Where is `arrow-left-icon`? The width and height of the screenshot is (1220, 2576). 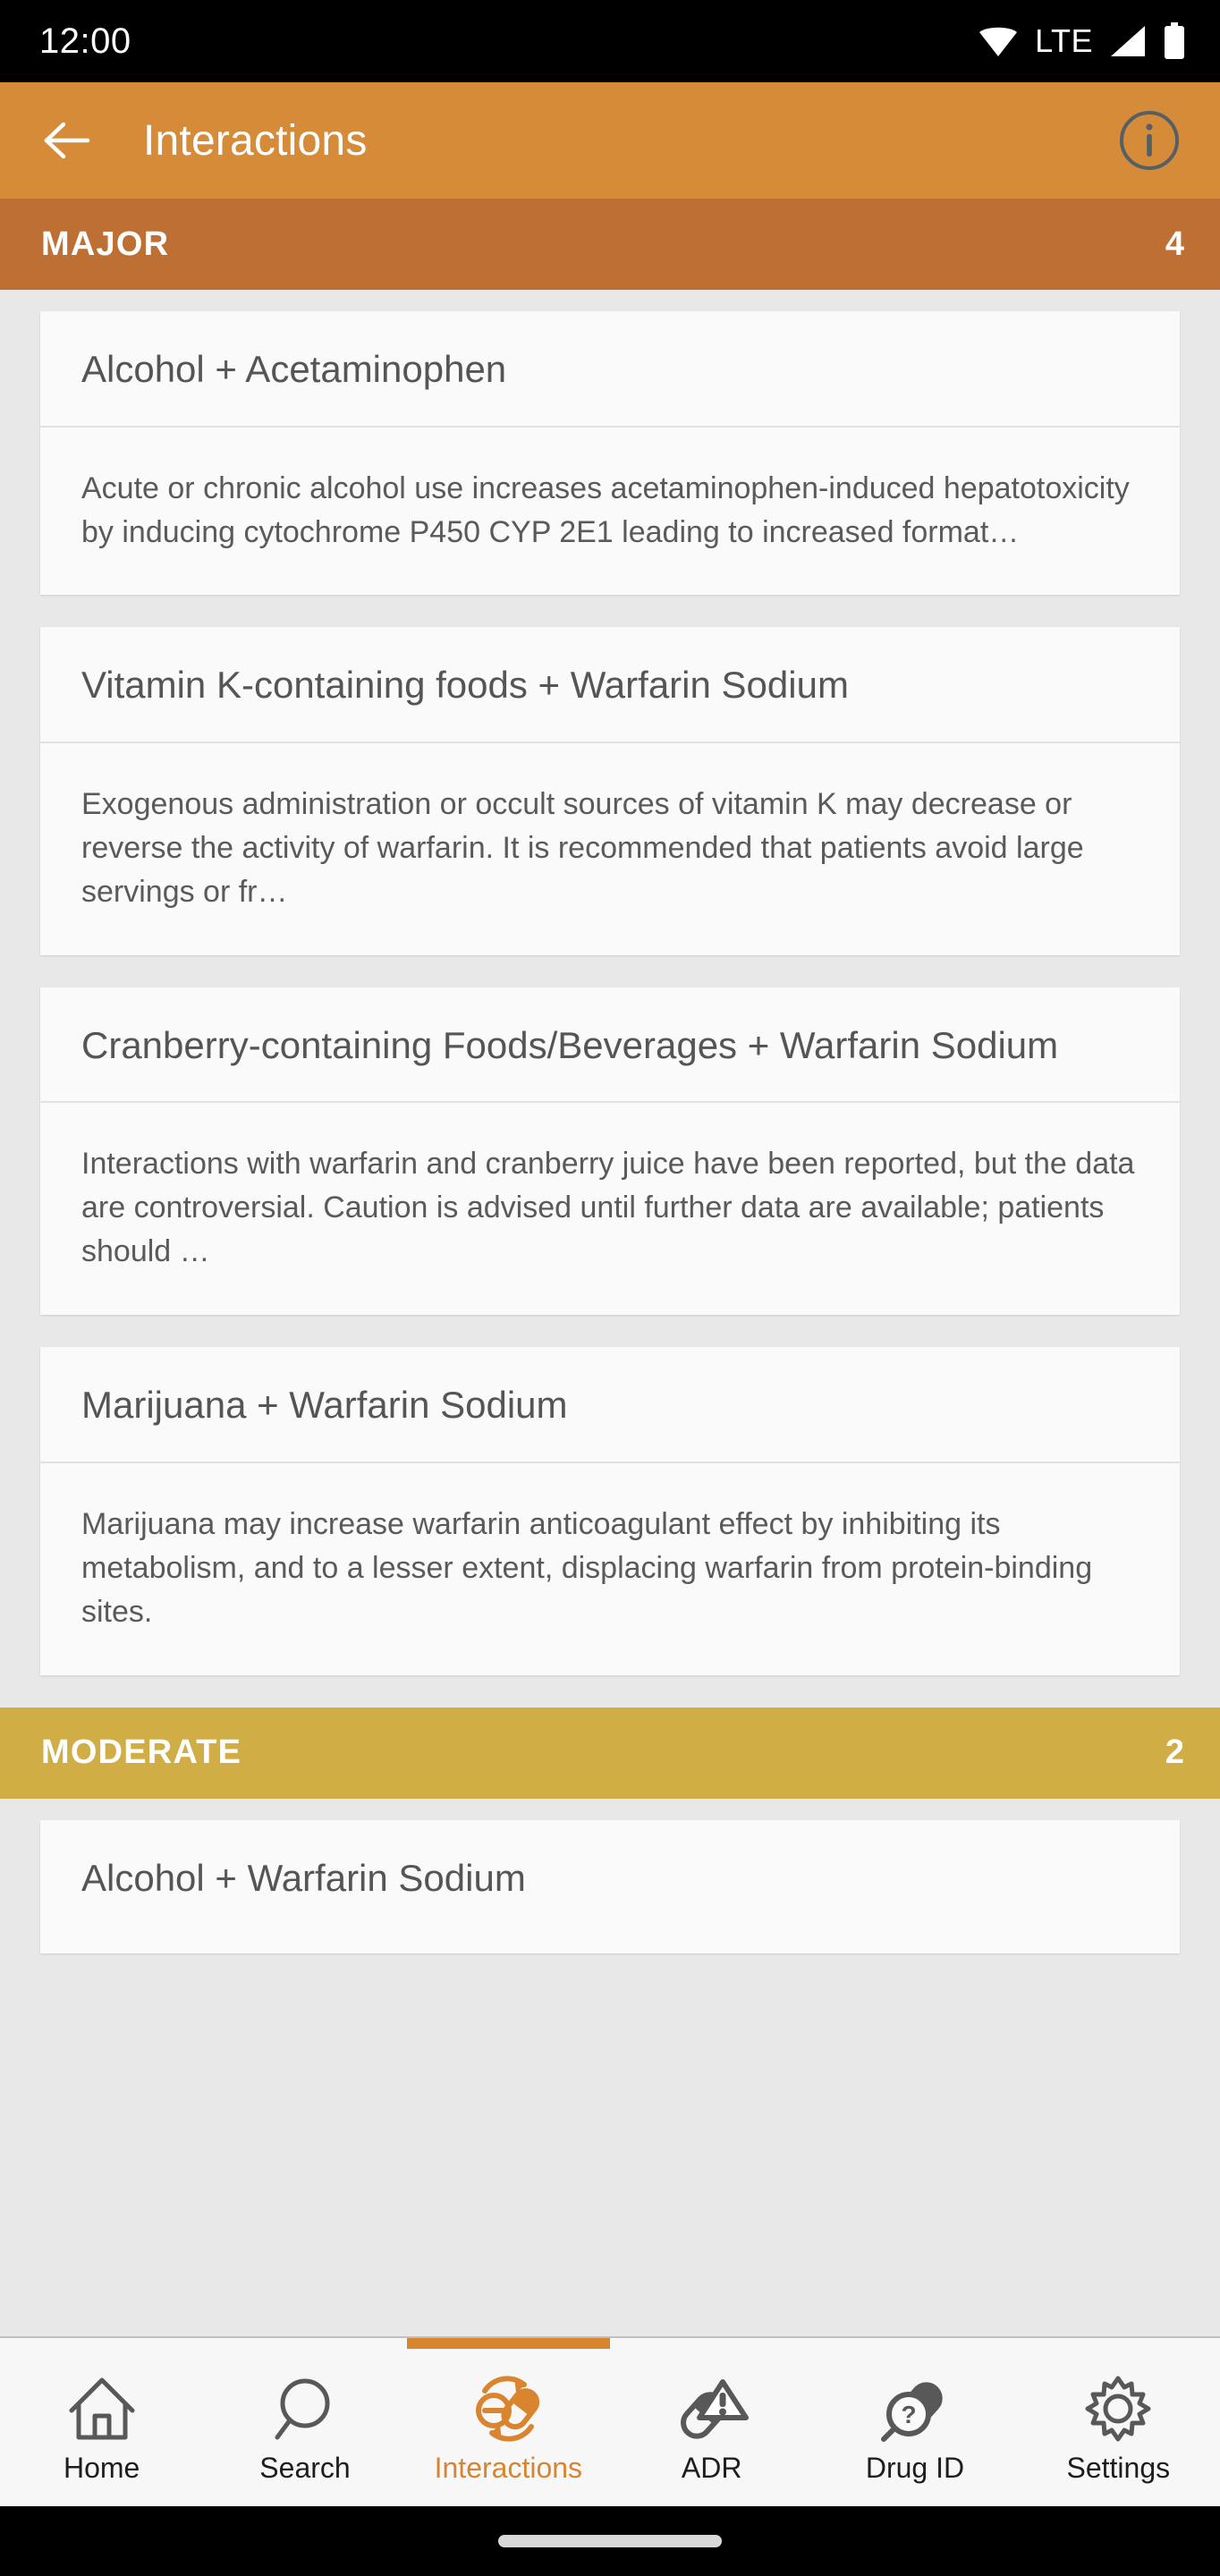 arrow-left-icon is located at coordinates (67, 140).